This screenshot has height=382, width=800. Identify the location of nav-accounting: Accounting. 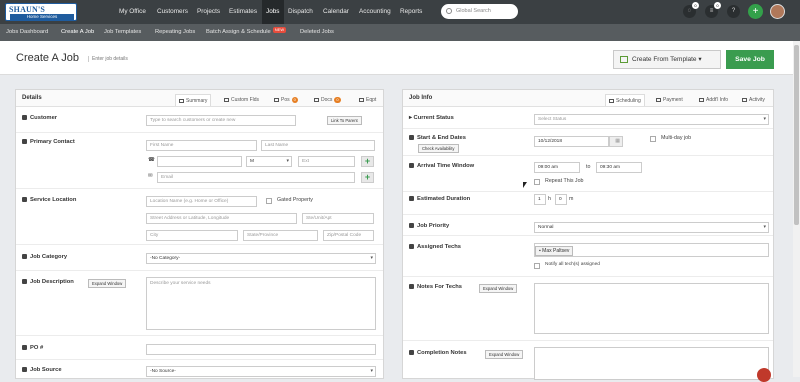
(375, 12).